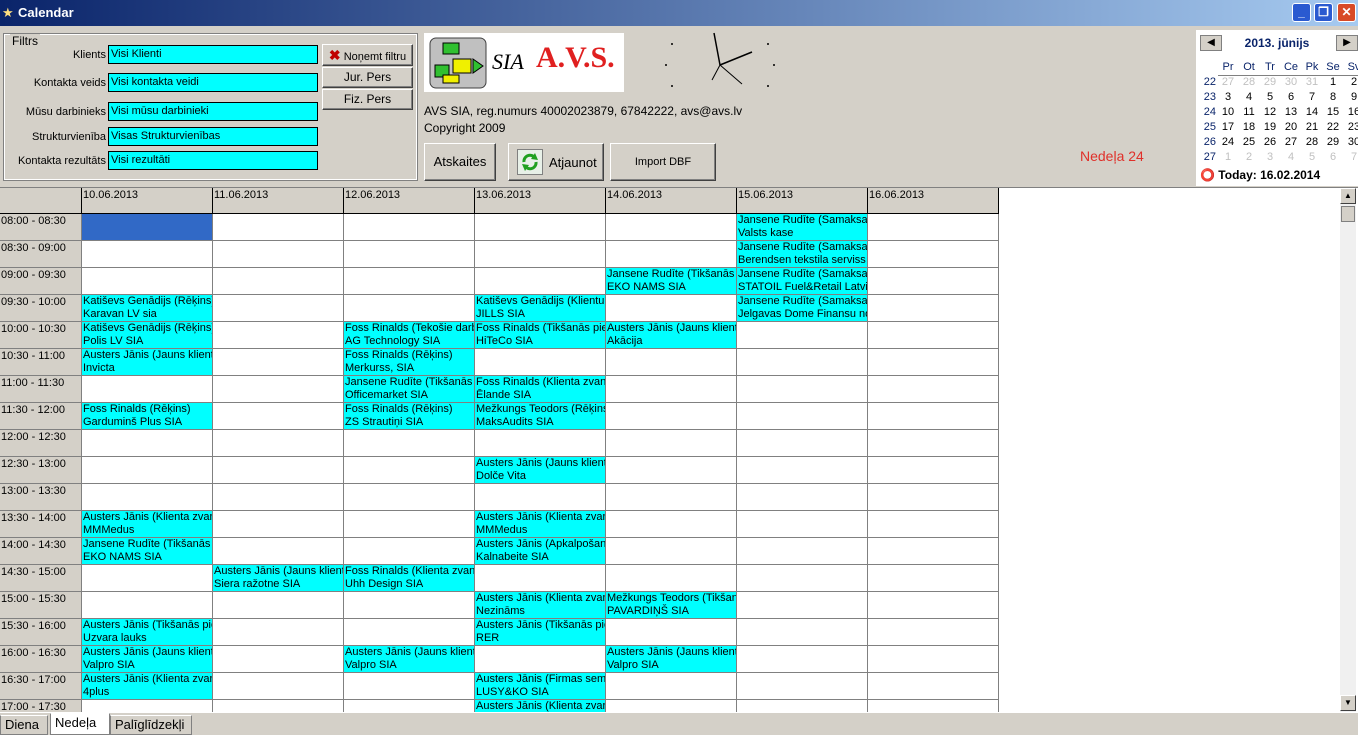  Describe the element at coordinates (1348, 450) in the screenshot. I see `vertical-scrollbar: ▲ ▼` at that location.